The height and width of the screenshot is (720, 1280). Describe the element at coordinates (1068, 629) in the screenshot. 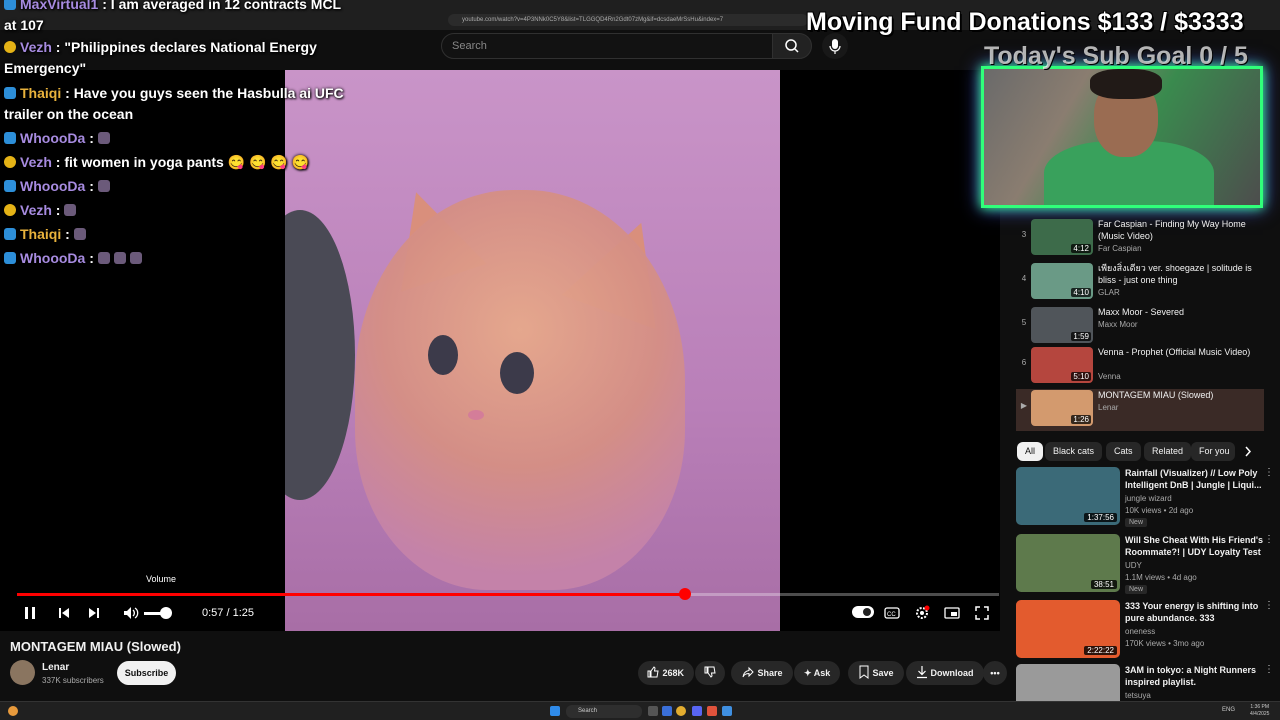

I see `recommendation-thumbnail: 2:22:22` at that location.